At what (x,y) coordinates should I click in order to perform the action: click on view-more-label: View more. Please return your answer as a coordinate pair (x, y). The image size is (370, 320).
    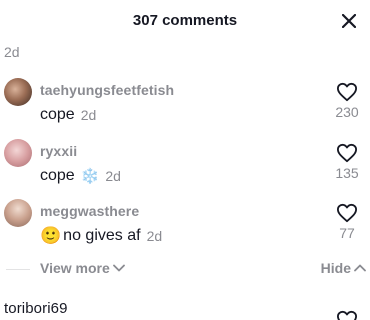
    Looking at the image, I should click on (75, 268).